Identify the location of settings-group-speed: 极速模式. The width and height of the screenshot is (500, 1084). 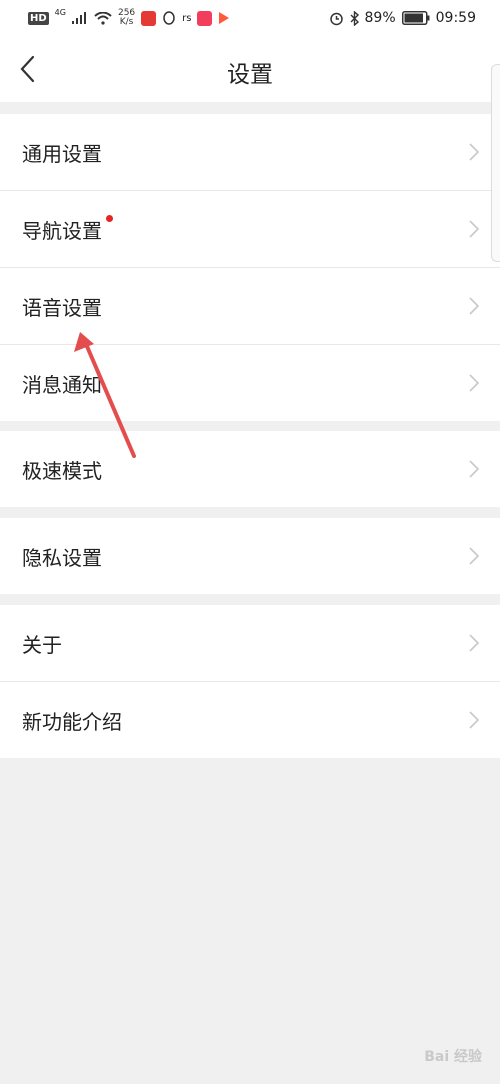
(250, 469).